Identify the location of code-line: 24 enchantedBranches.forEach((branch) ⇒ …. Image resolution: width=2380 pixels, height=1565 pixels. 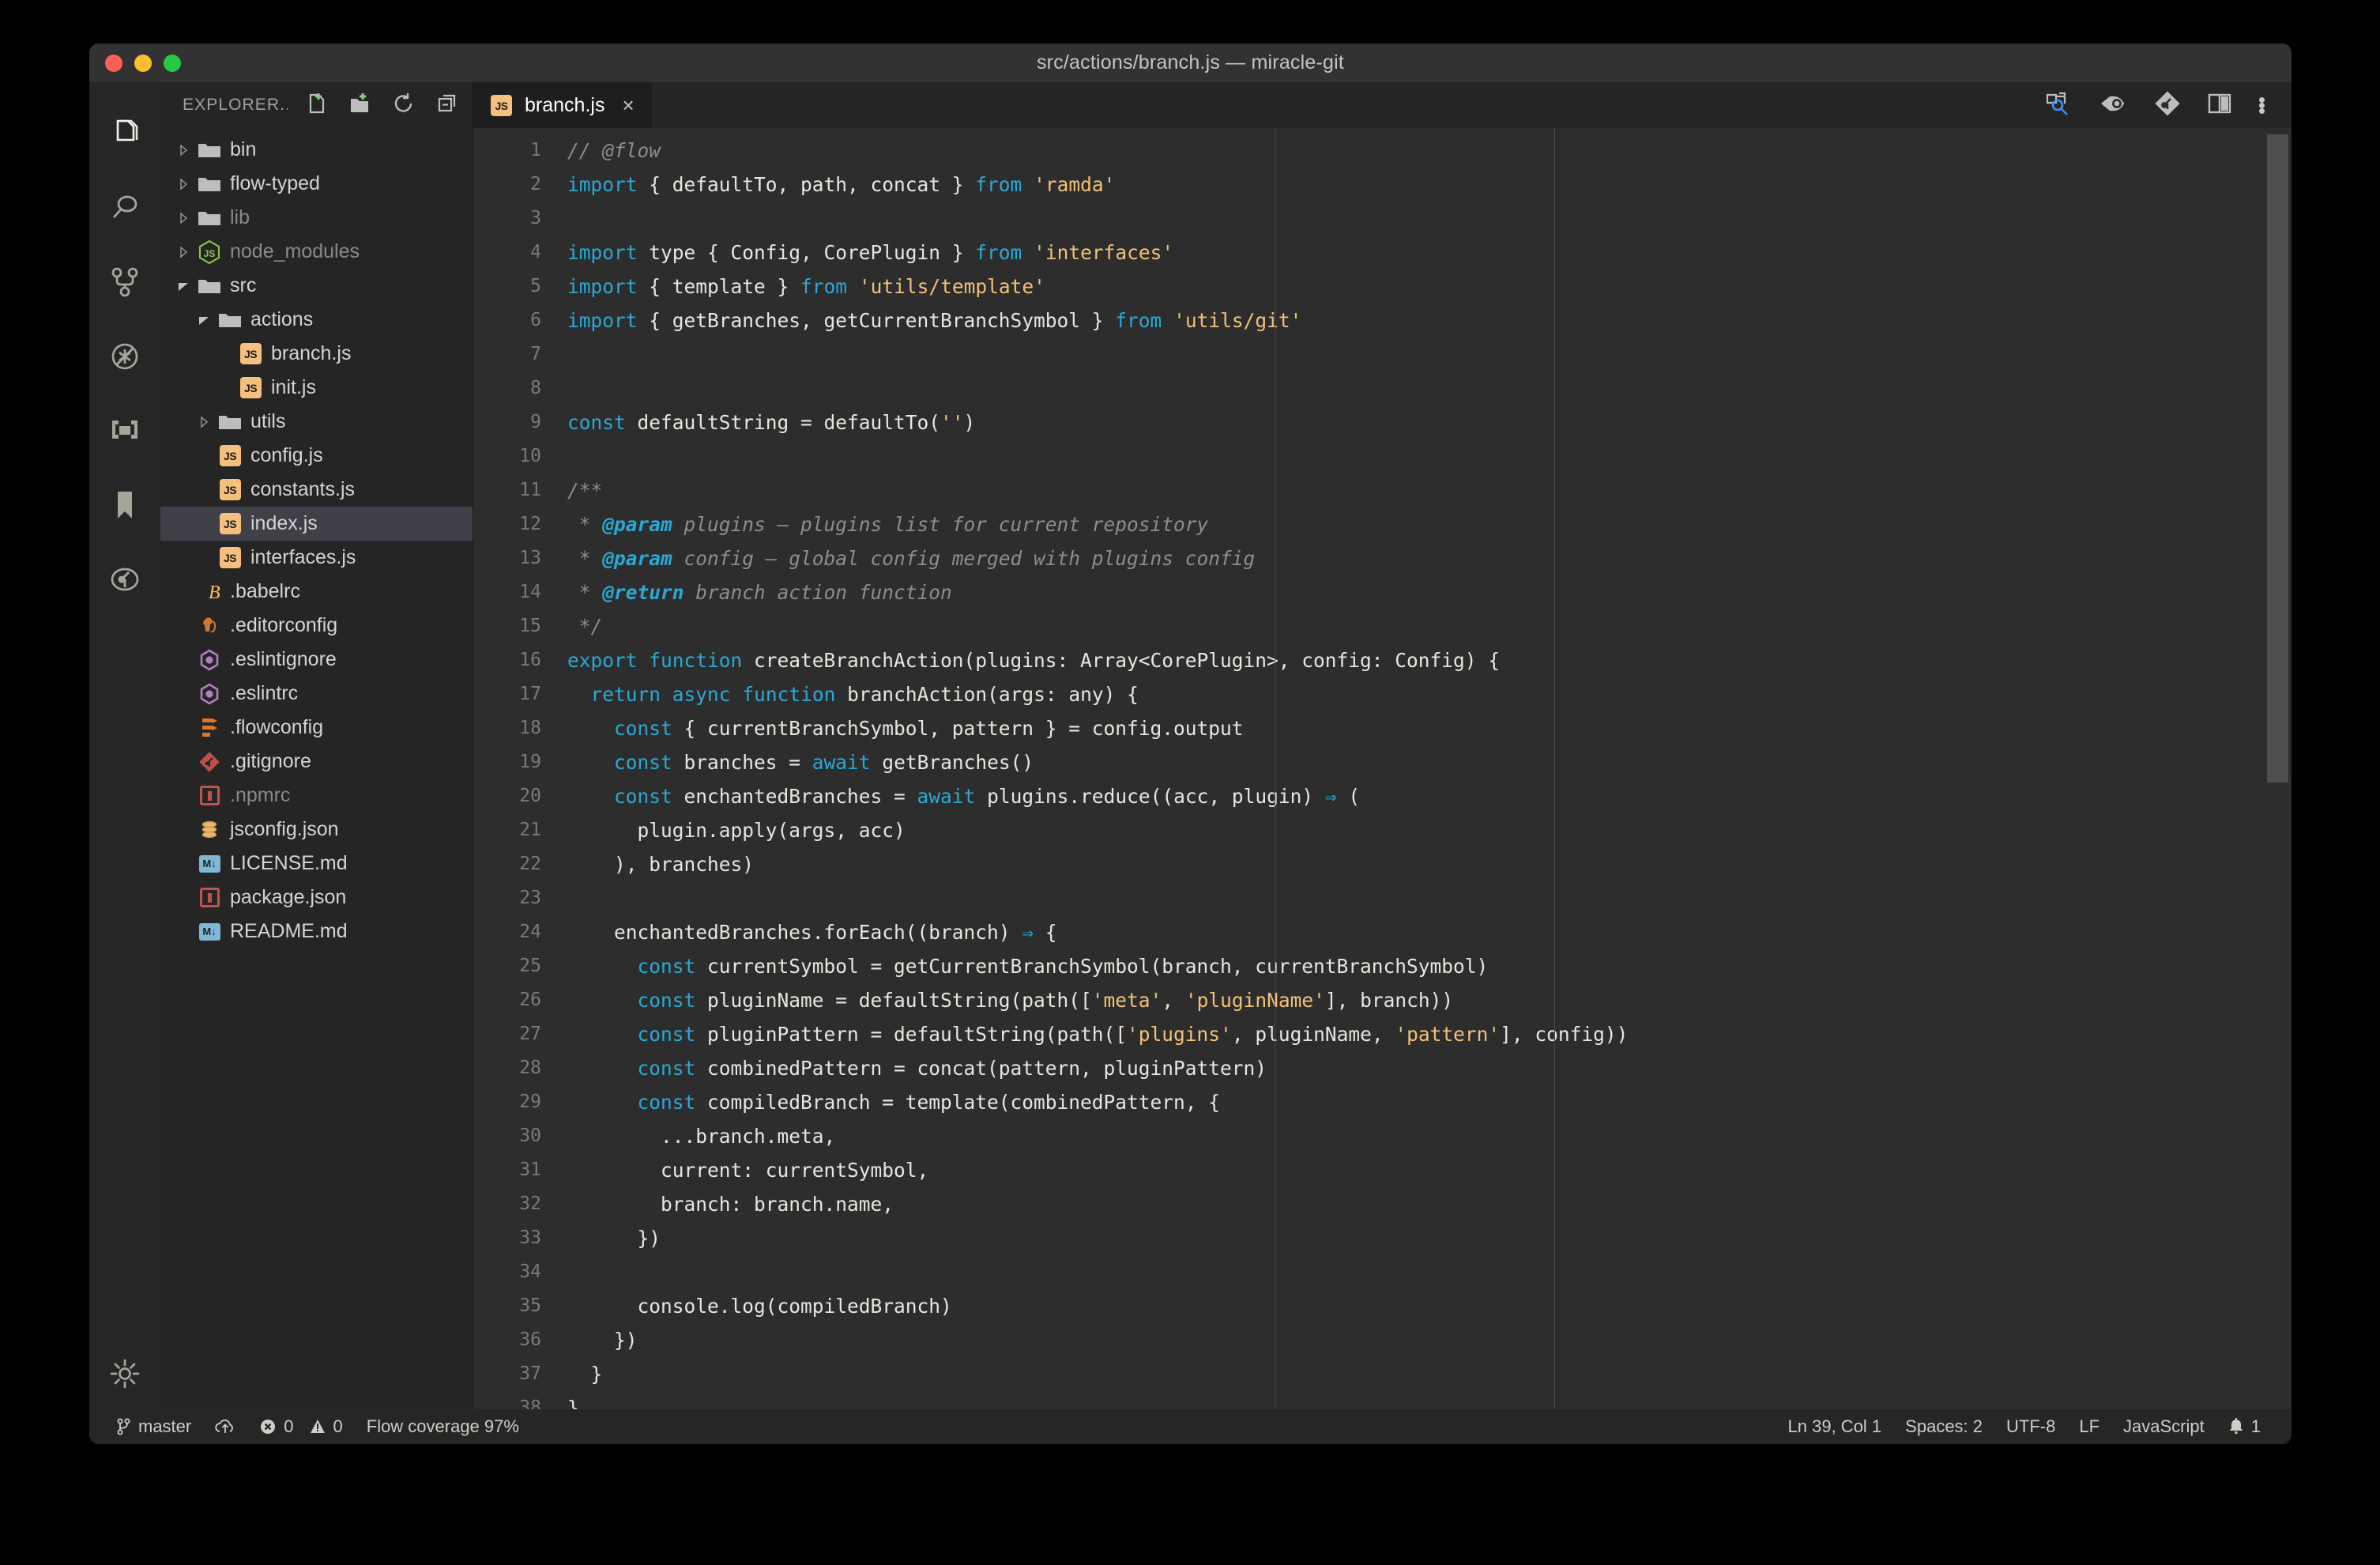
(1382, 932).